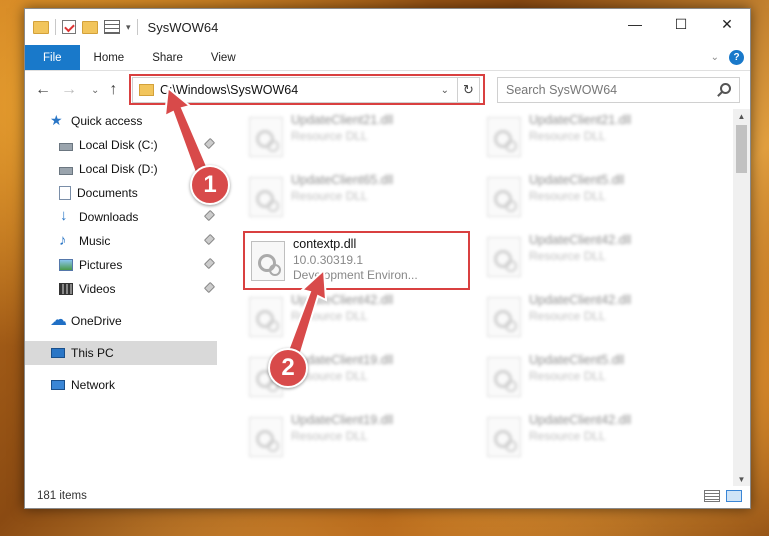 This screenshot has height=536, width=769. Describe the element at coordinates (727, 24) in the screenshot. I see `close-button: ✕` at that location.